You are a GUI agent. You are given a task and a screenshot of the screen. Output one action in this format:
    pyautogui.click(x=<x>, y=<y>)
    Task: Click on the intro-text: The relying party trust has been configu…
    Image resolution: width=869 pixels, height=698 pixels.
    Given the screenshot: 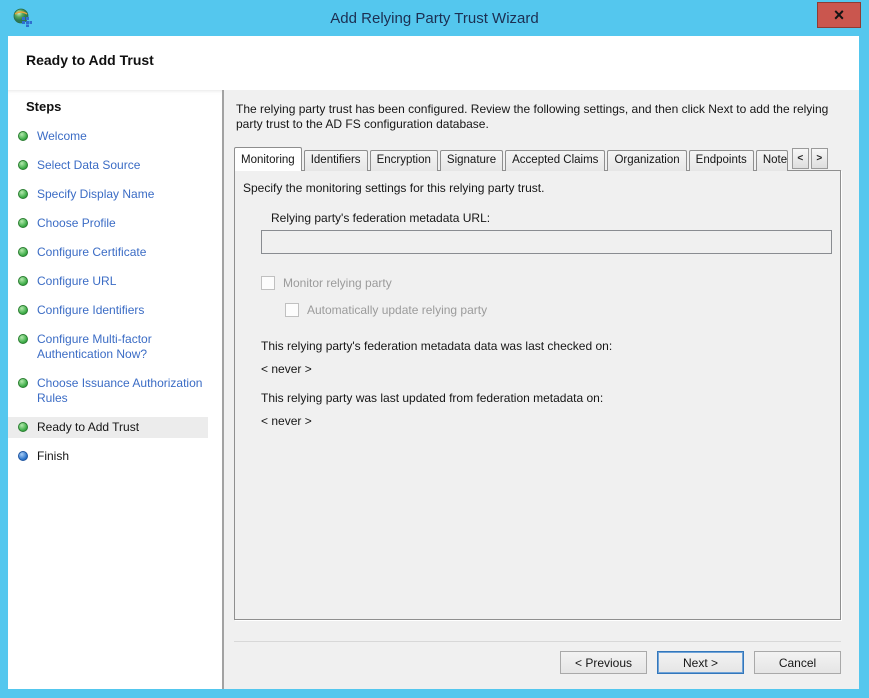 What is the action you would take?
    pyautogui.click(x=532, y=116)
    